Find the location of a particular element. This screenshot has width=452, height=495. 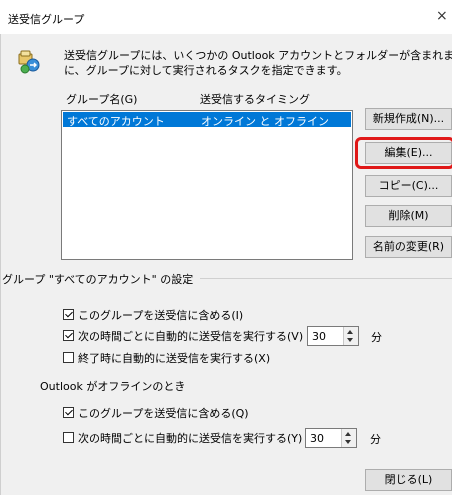

offline-stepper-down-icon is located at coordinates (348, 442).